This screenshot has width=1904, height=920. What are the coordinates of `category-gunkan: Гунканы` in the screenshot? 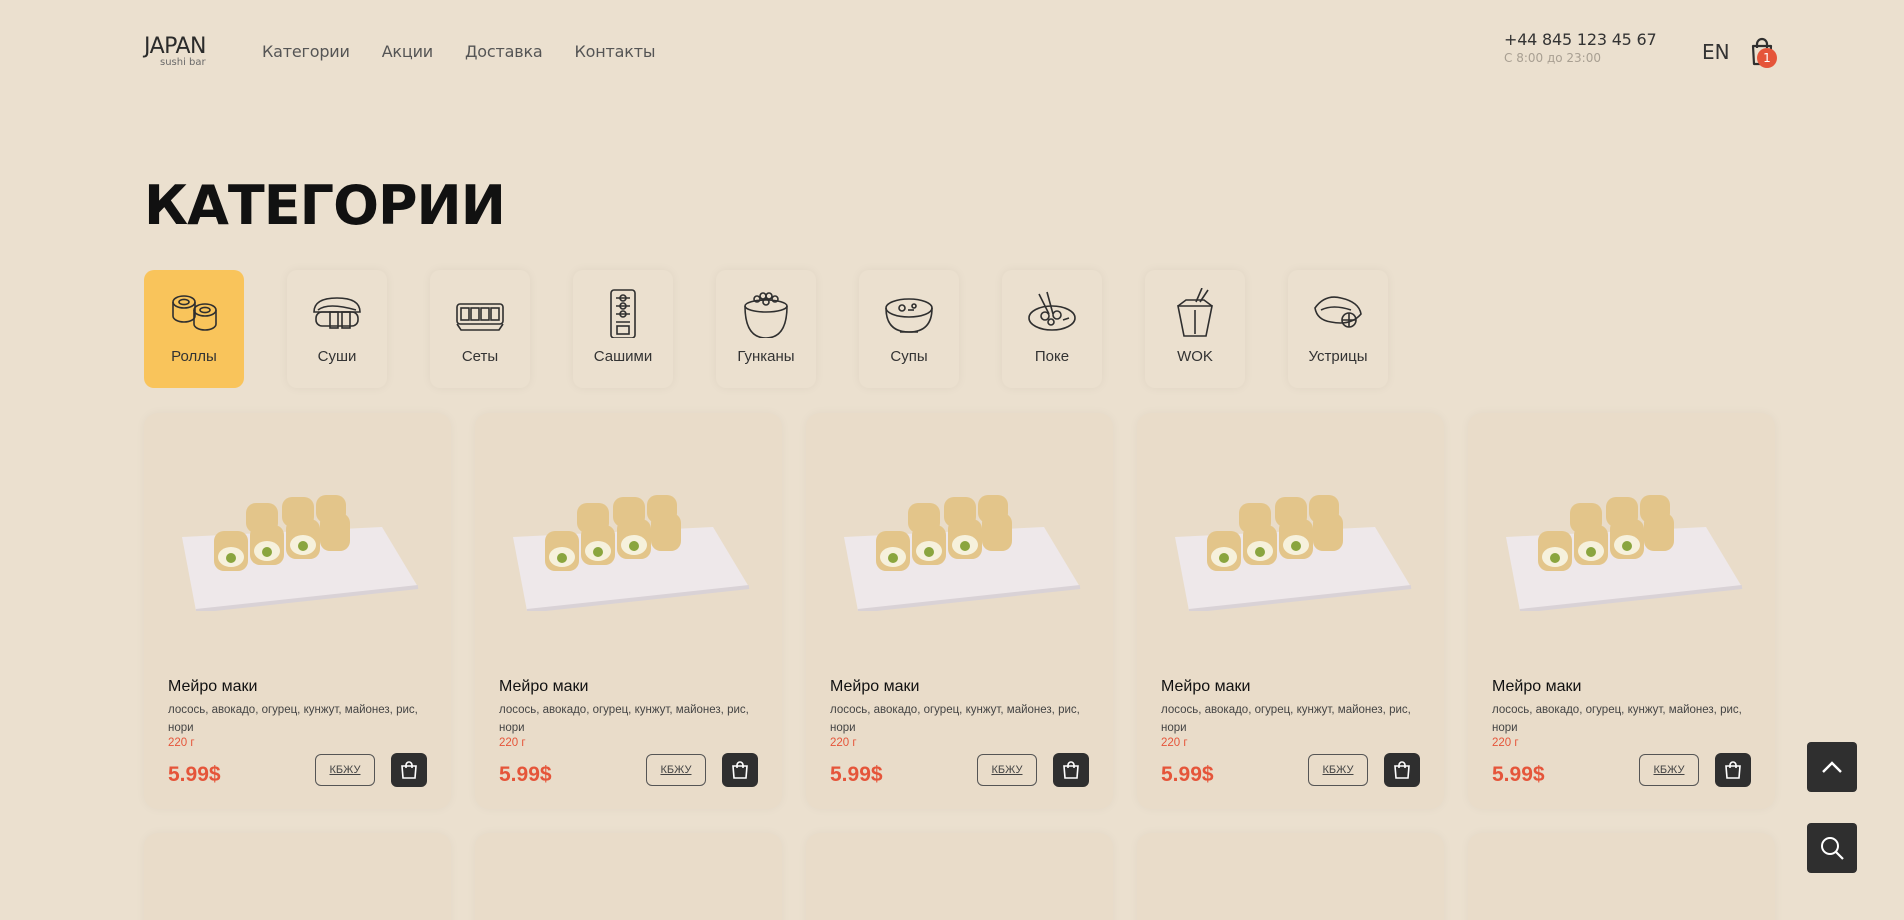 It's located at (766, 329).